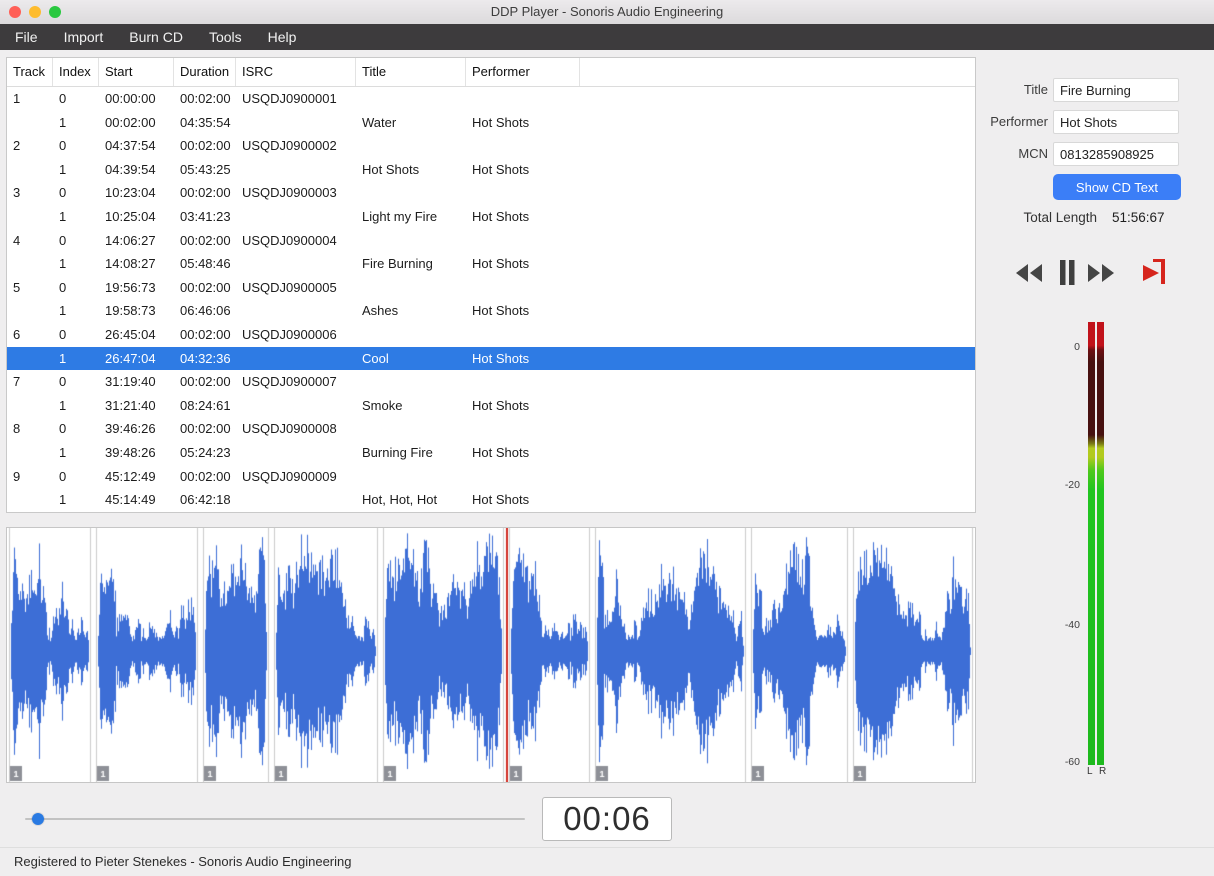 This screenshot has width=1214, height=876. I want to click on table-row: 1 26:47:04 04:32:36 Cool Hot Shots, so click(491, 358).